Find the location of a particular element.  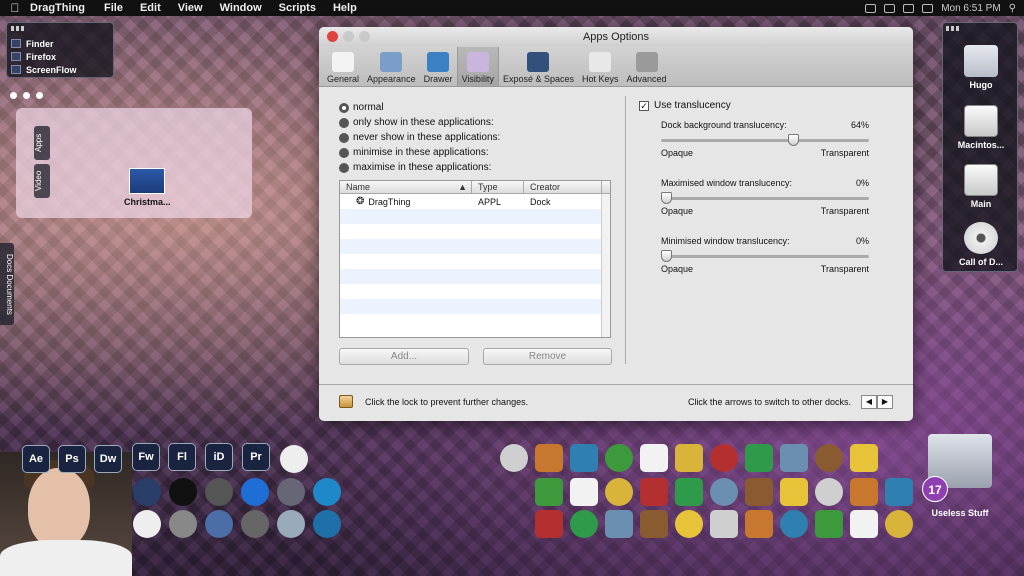

lock-icon is located at coordinates (346, 401).